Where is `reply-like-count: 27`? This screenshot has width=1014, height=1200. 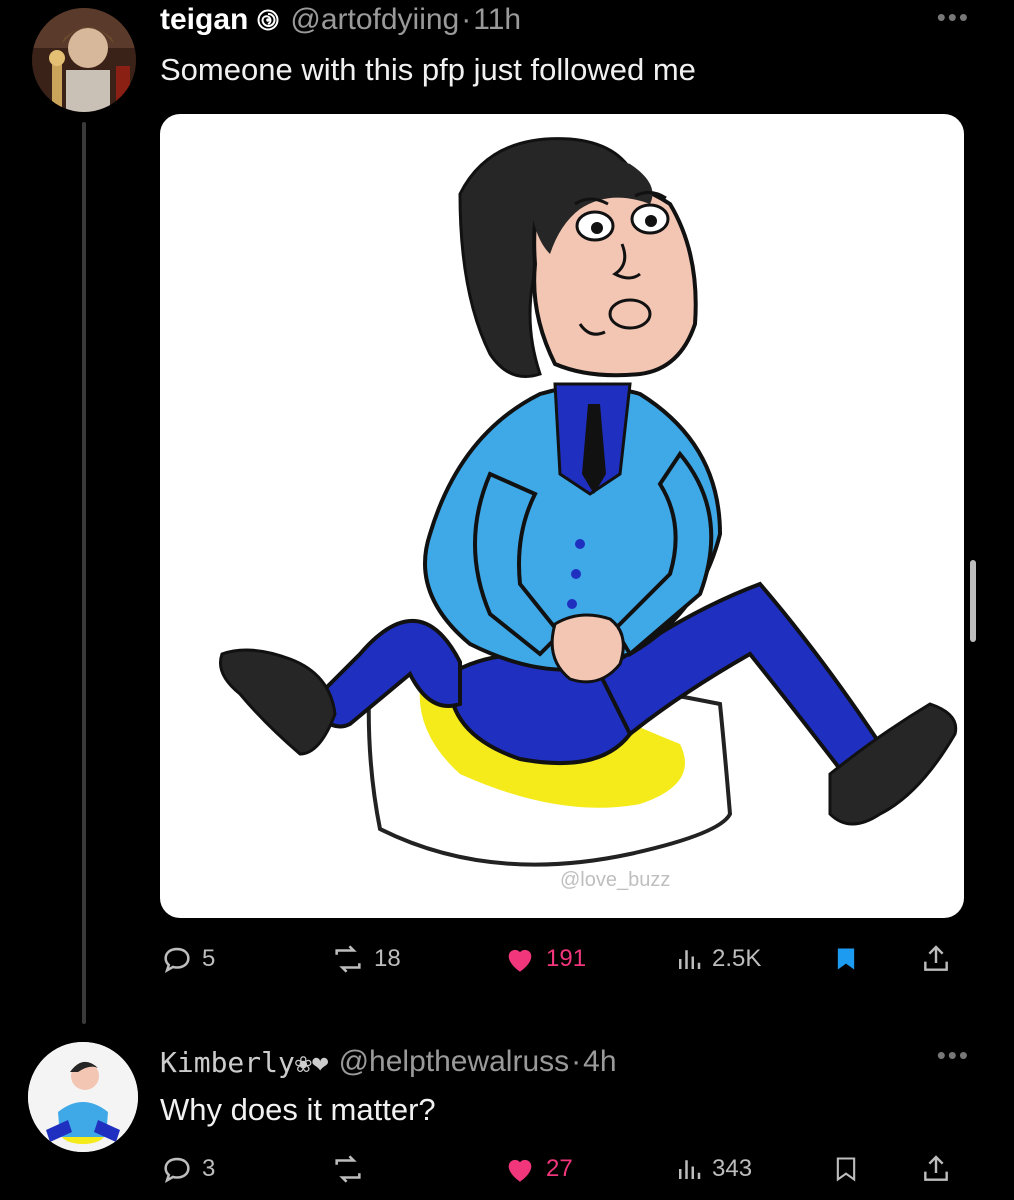
reply-like-count: 27 is located at coordinates (559, 1168).